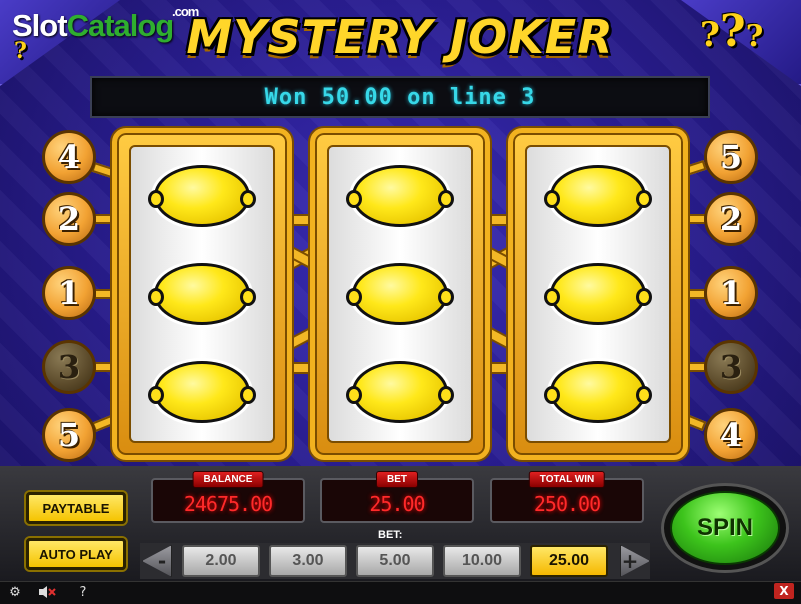 Image resolution: width=801 pixels, height=604 pixels. I want to click on balance-meter: BALANCE 24675.00, so click(228, 497).